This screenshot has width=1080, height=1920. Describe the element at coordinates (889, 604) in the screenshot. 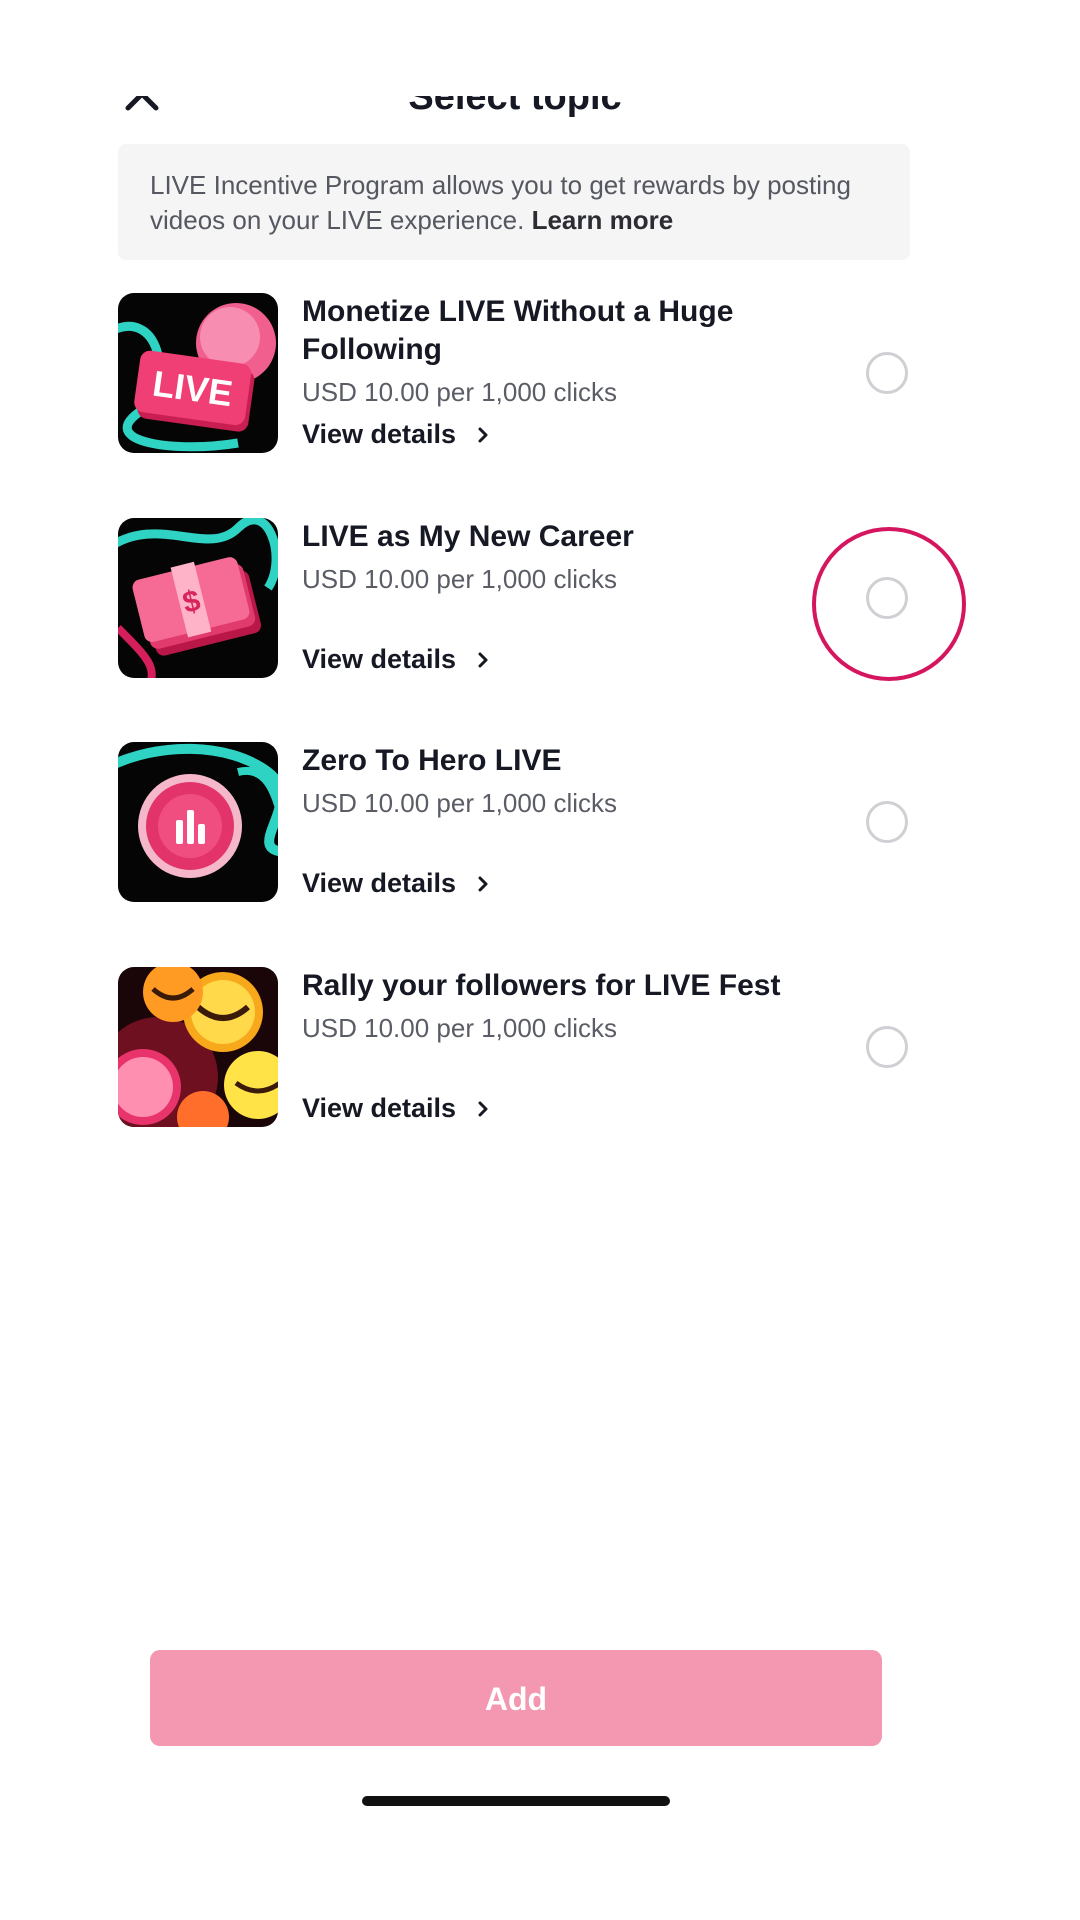

I see `highlight-ring` at that location.